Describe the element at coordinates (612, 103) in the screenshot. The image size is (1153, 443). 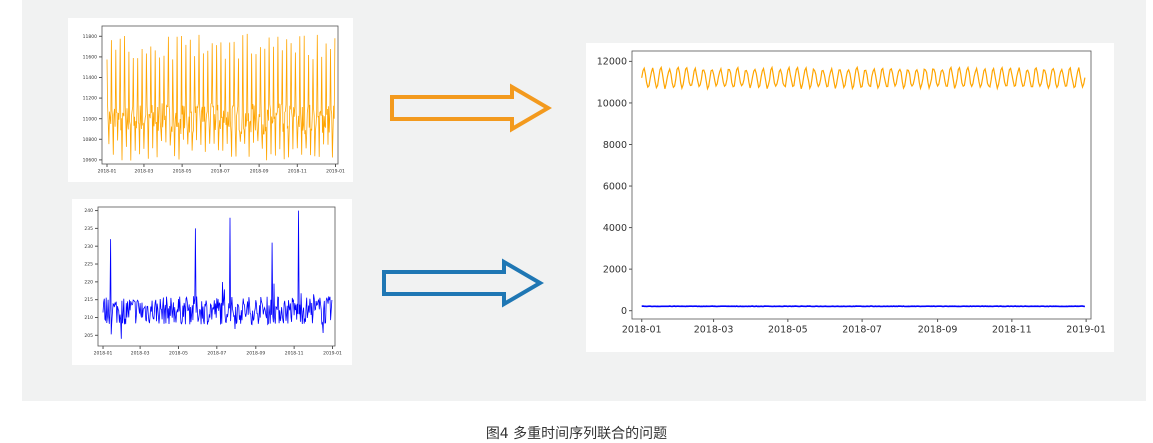
I see `y-tick-label: 10000` at that location.